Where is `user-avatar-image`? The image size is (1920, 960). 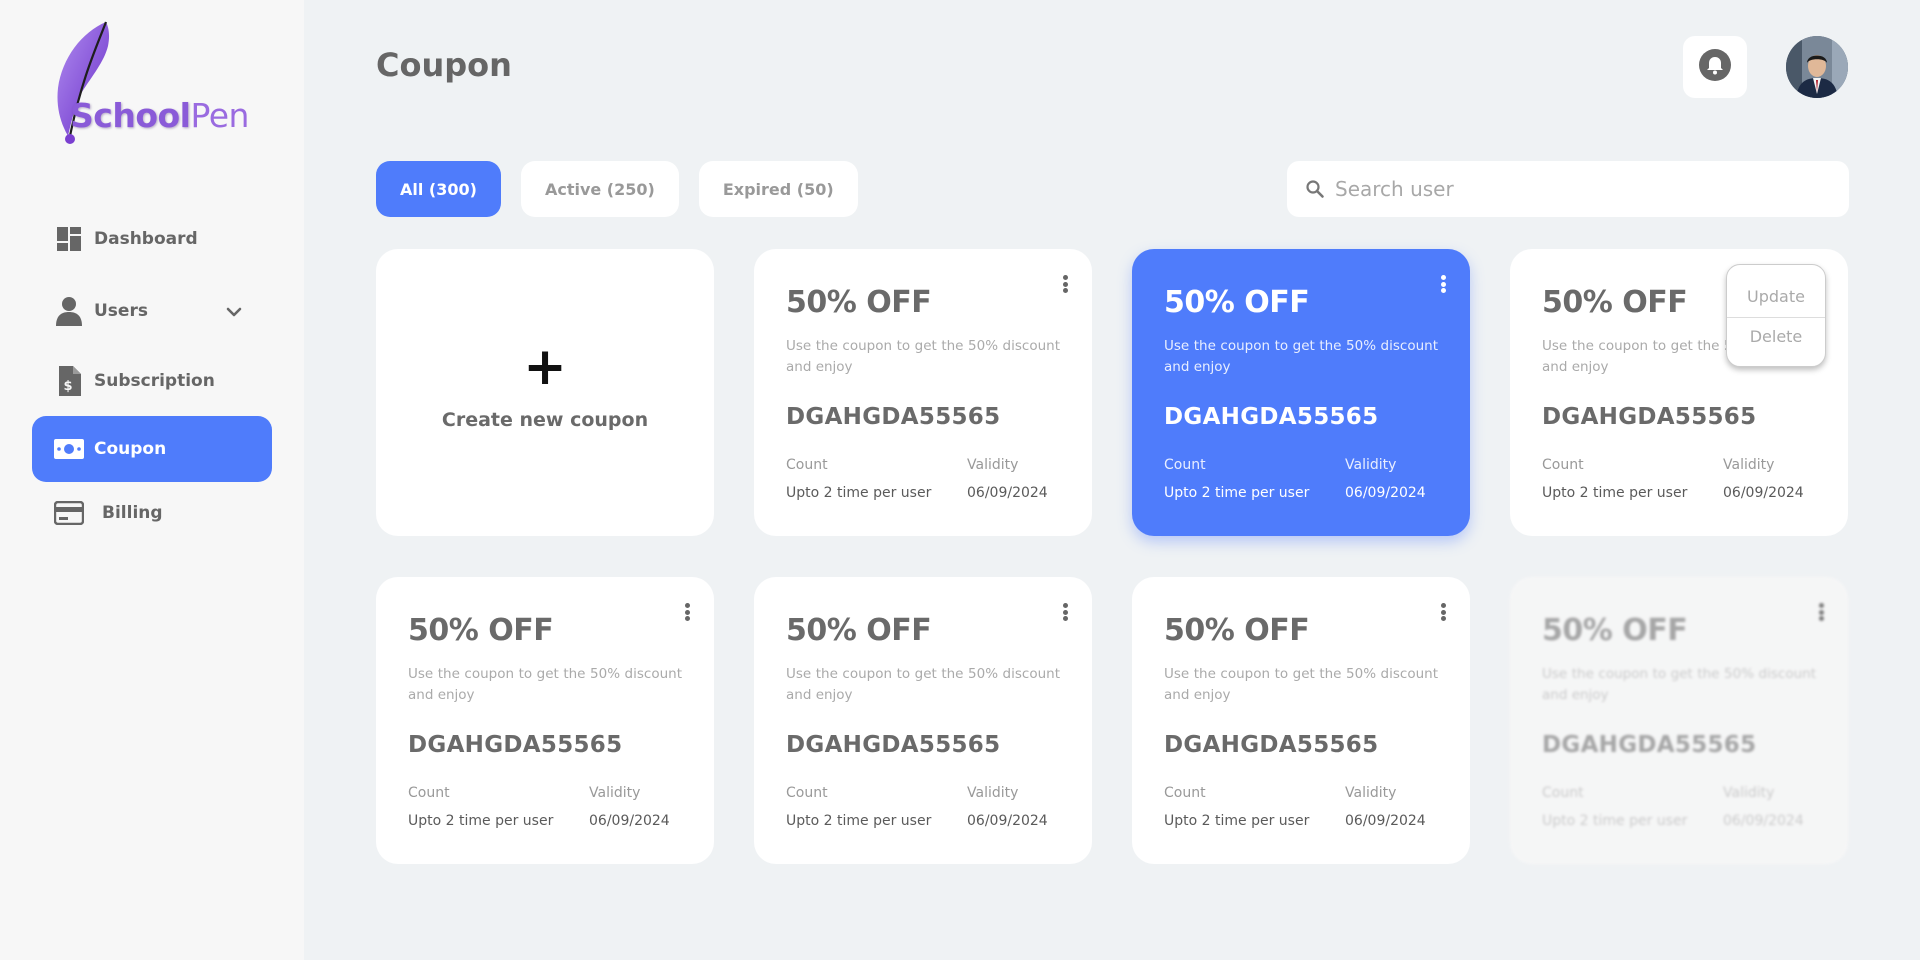
user-avatar-image is located at coordinates (1817, 67).